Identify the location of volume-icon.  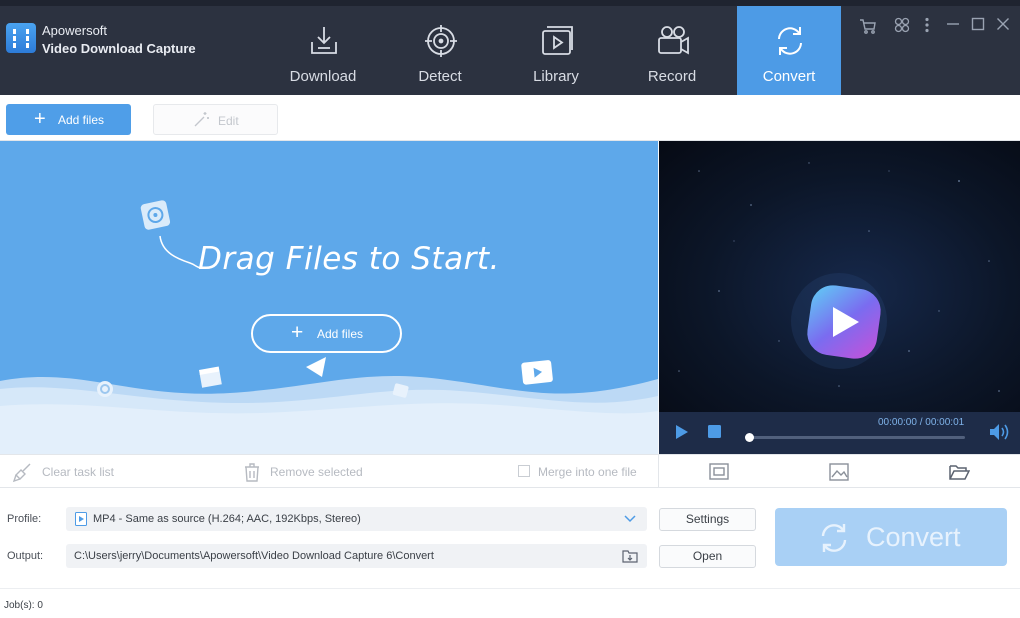
(1000, 432).